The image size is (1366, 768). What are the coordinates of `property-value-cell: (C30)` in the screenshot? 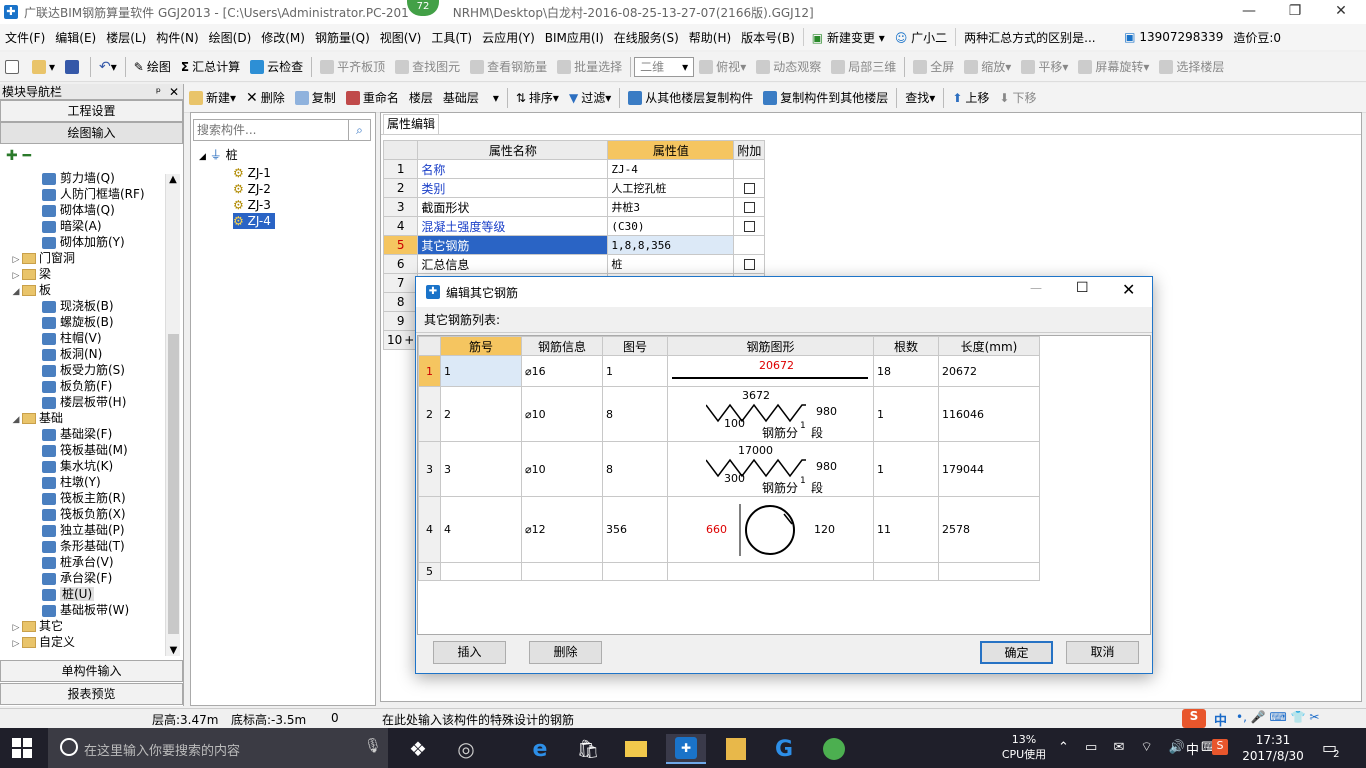 It's located at (671, 226).